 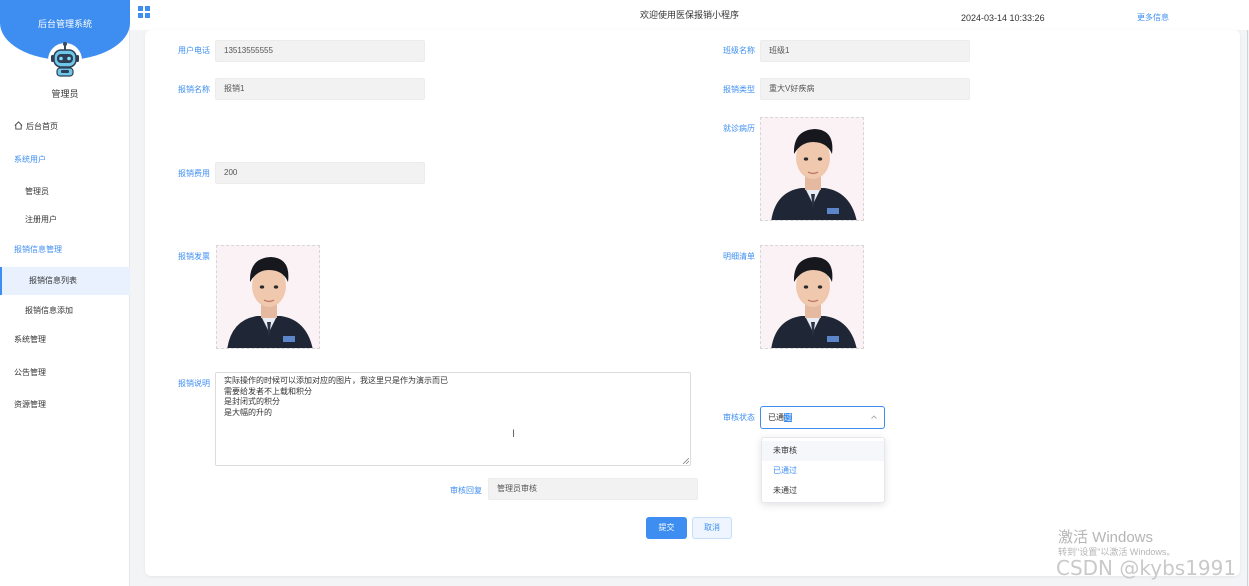 I want to click on sidebar-item-reimbursement-list: 报销信息列表, so click(x=65, y=281).